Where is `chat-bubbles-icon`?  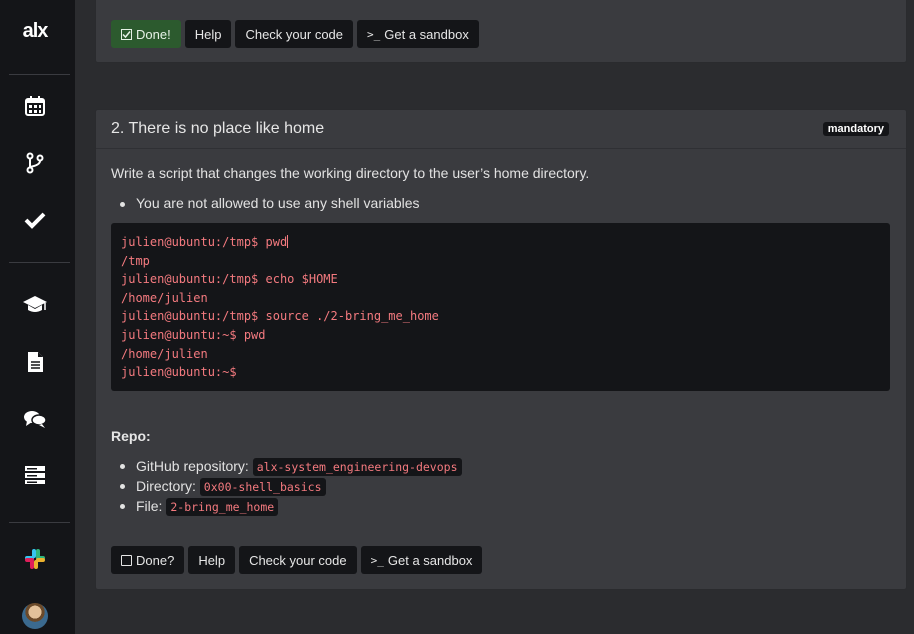
chat-bubbles-icon is located at coordinates (35, 419).